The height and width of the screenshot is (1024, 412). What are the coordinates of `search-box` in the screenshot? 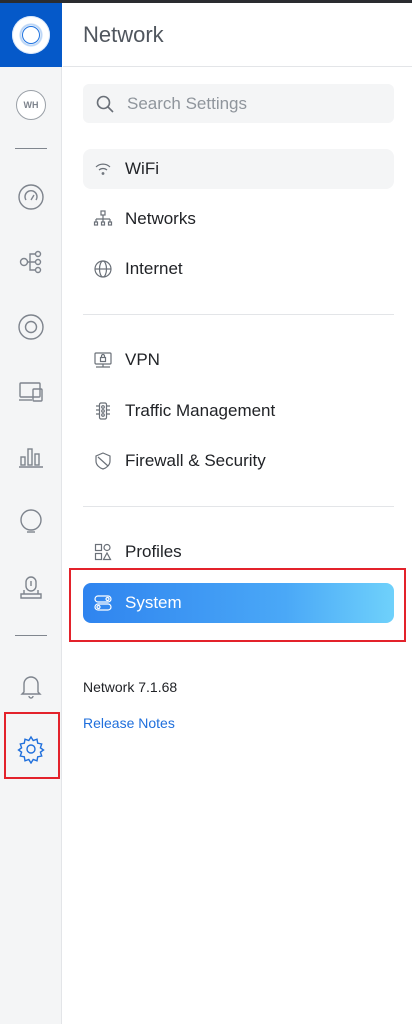 It's located at (238, 103).